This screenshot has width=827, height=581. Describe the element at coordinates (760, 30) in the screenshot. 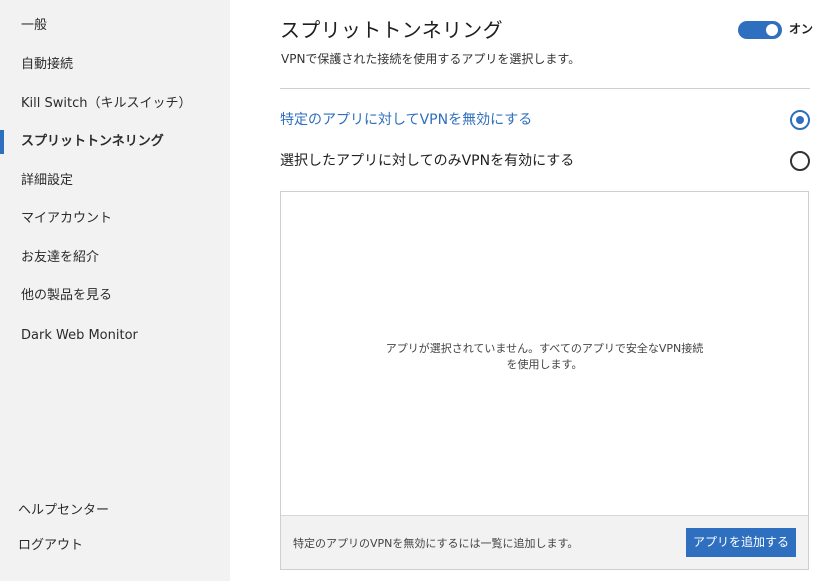

I see `split-tunneling-toggle` at that location.